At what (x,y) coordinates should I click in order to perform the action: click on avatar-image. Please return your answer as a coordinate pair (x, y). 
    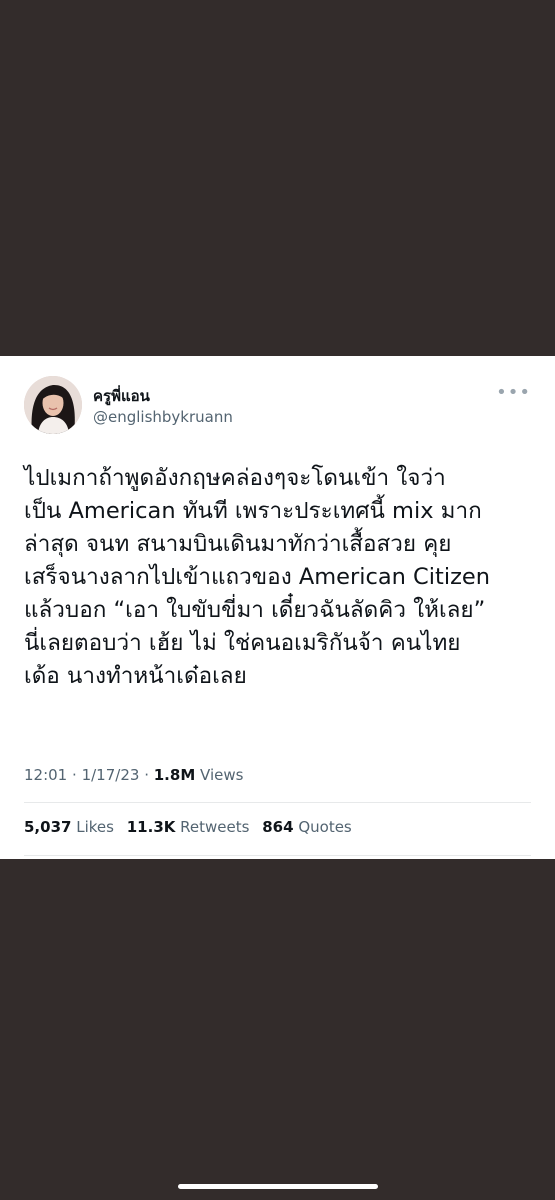
    Looking at the image, I should click on (53, 405).